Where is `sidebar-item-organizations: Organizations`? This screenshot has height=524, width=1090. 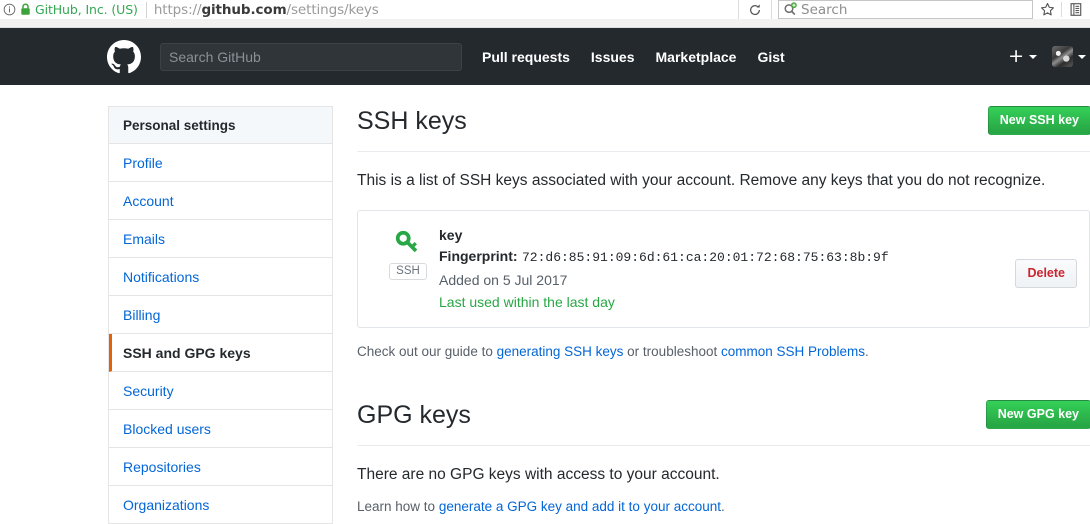 sidebar-item-organizations: Organizations is located at coordinates (220, 505).